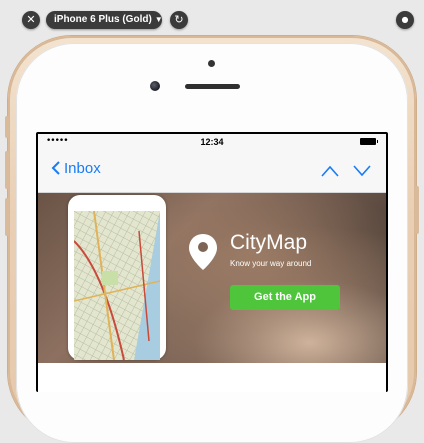 This screenshot has width=424, height=443. What do you see at coordinates (7, 217) in the screenshot?
I see `volume-down-button` at bounding box center [7, 217].